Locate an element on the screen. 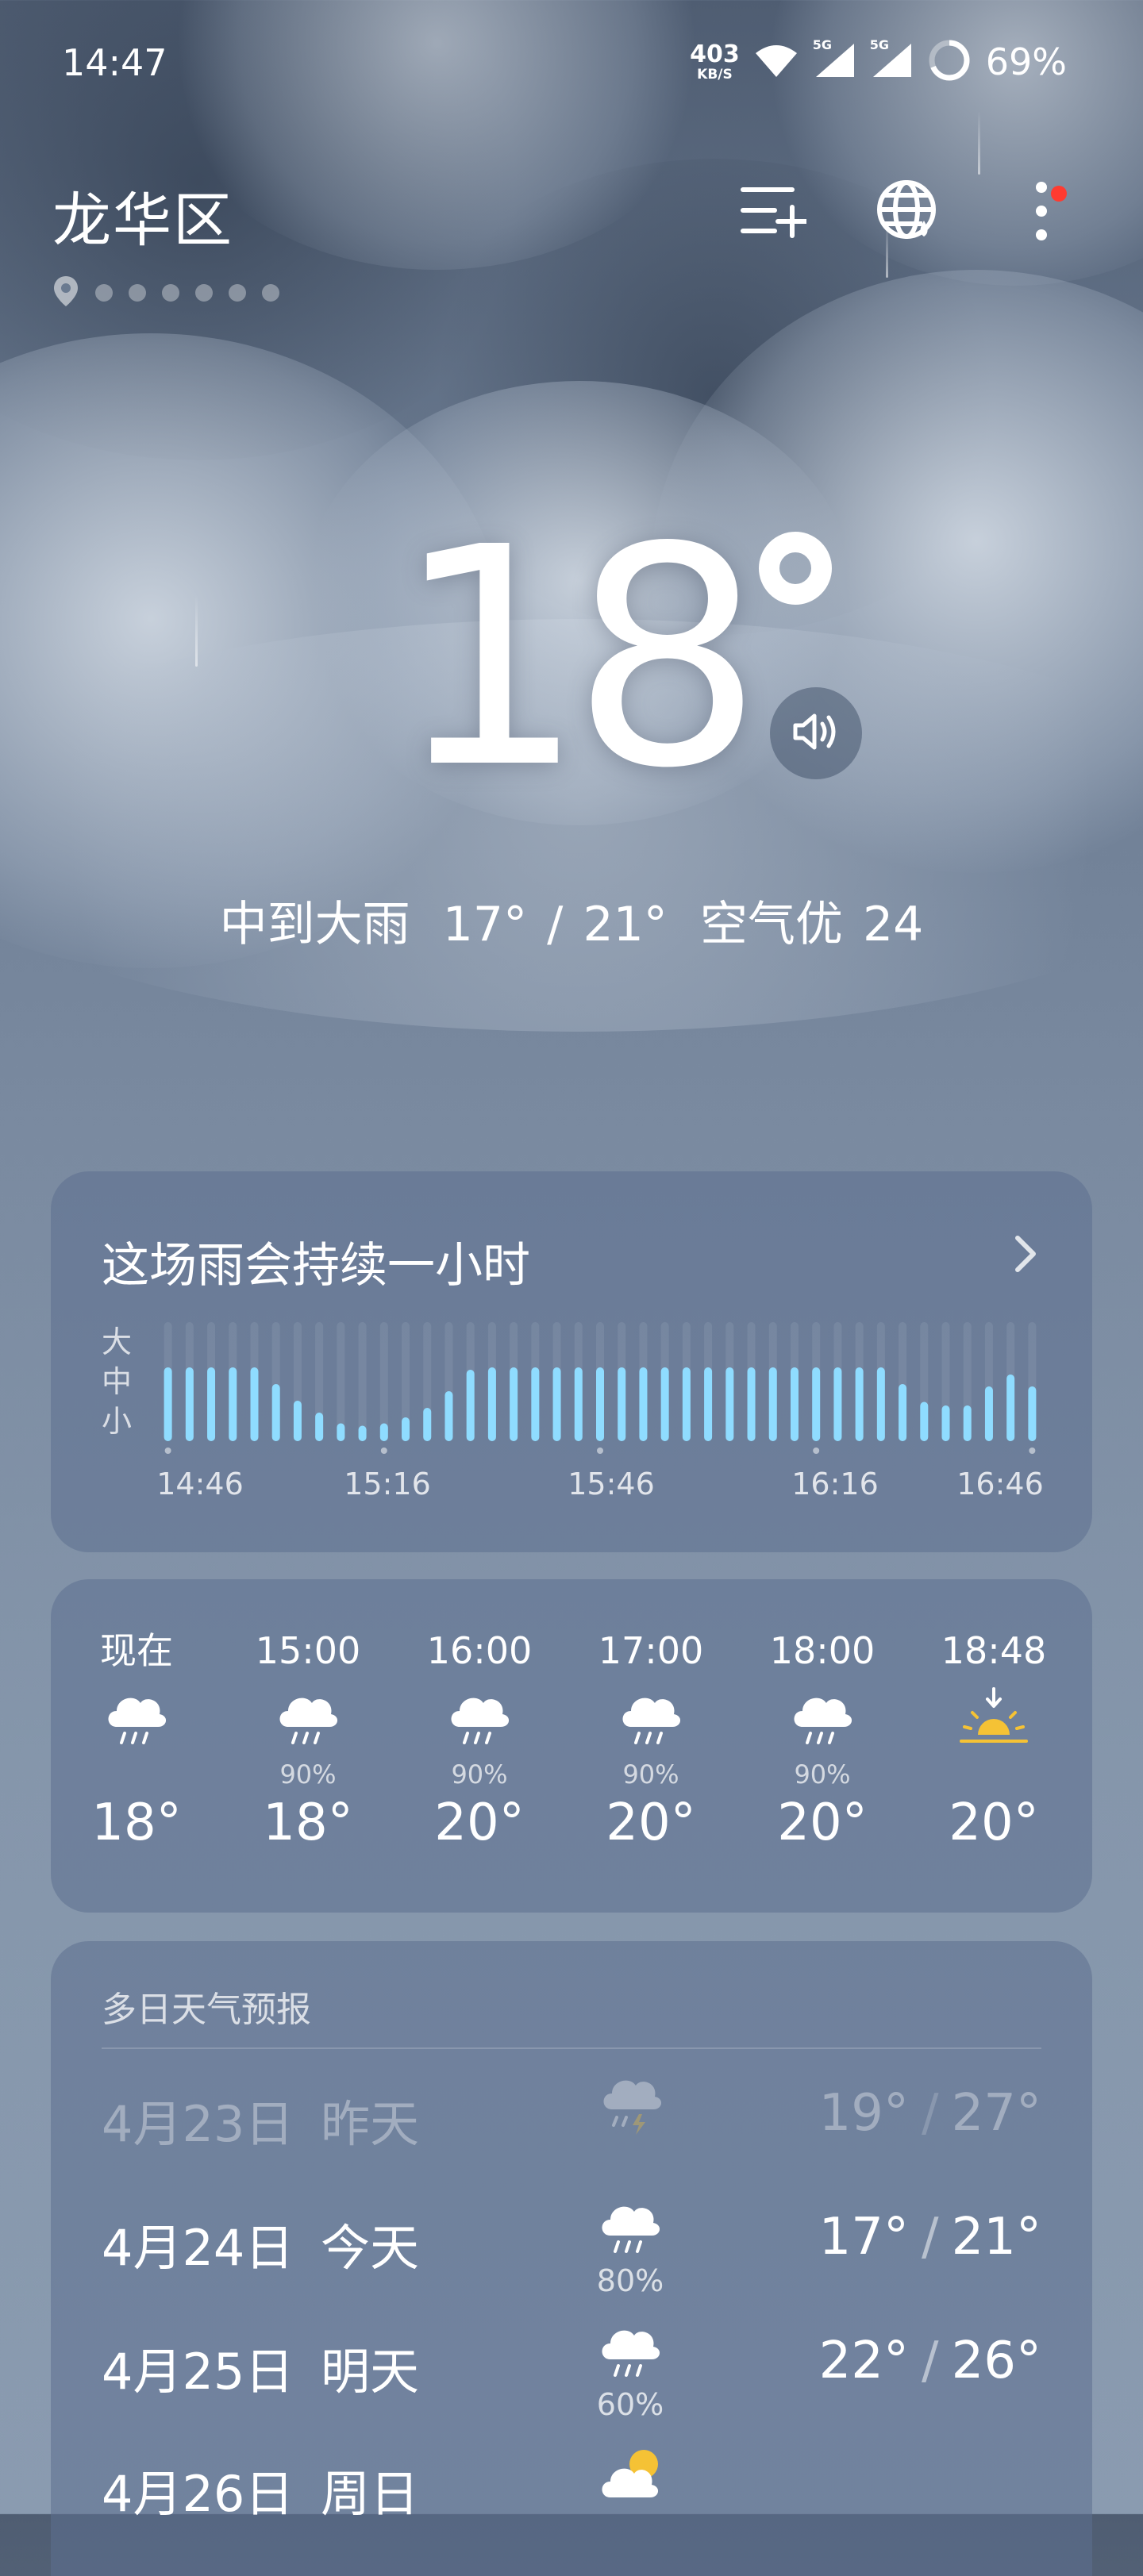 Image resolution: width=1143 pixels, height=2576 pixels. location-pin-icon is located at coordinates (65, 293).